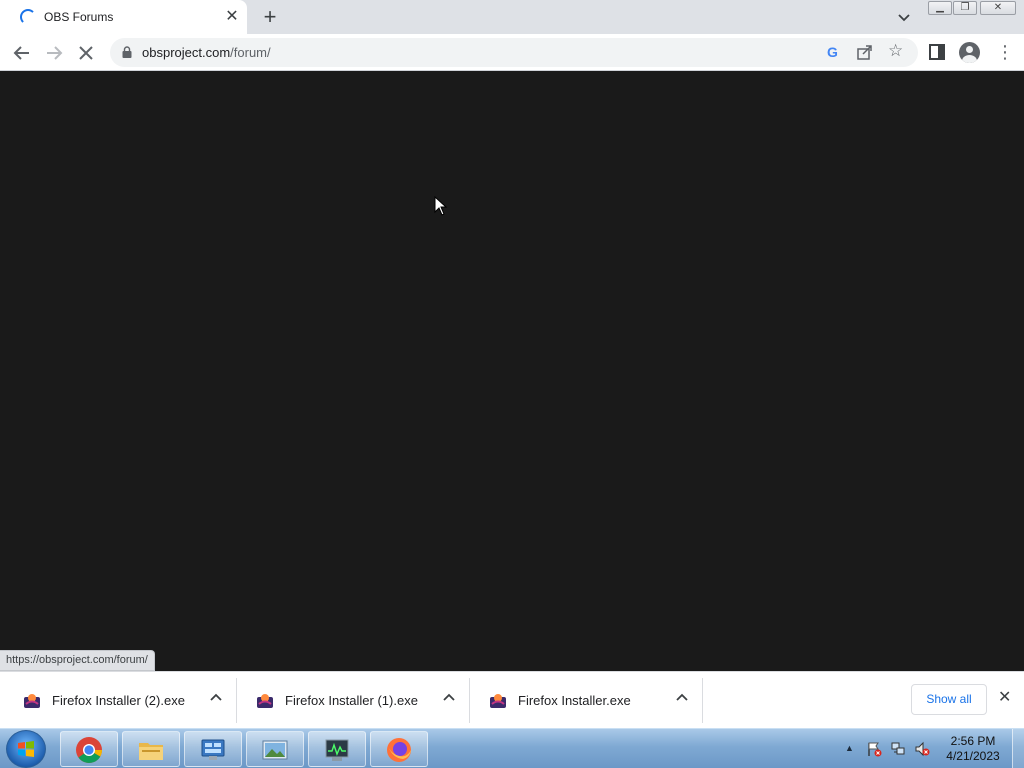 This screenshot has width=1024, height=768. I want to click on windows-logo-icon, so click(26, 749).